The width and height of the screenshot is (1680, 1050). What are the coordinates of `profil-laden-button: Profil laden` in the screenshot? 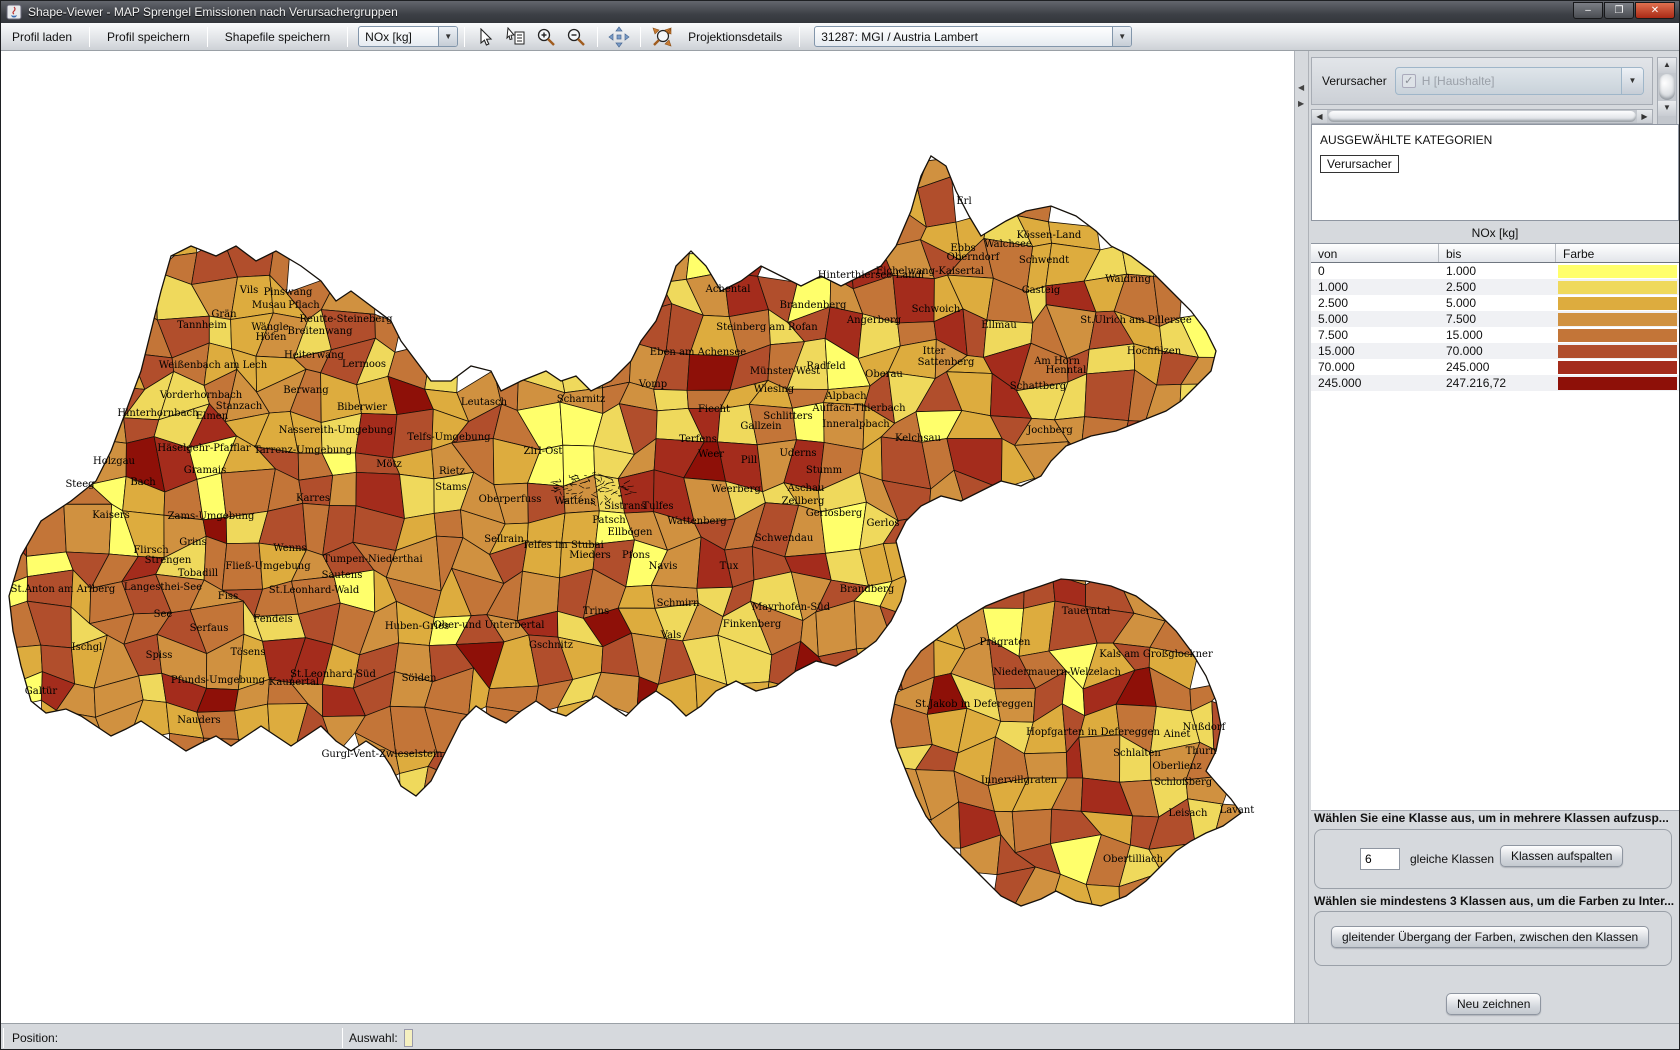 It's located at (42, 37).